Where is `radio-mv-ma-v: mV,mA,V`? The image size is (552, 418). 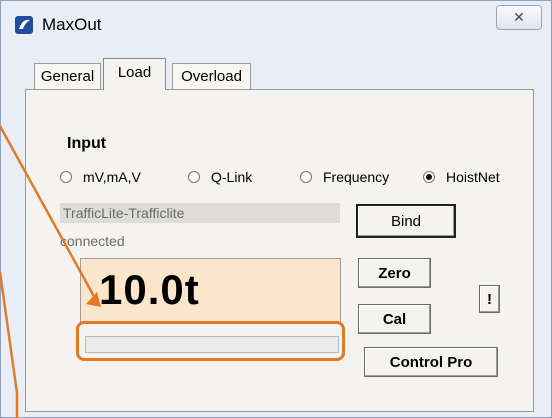 radio-mv-ma-v: mV,mA,V is located at coordinates (100, 177).